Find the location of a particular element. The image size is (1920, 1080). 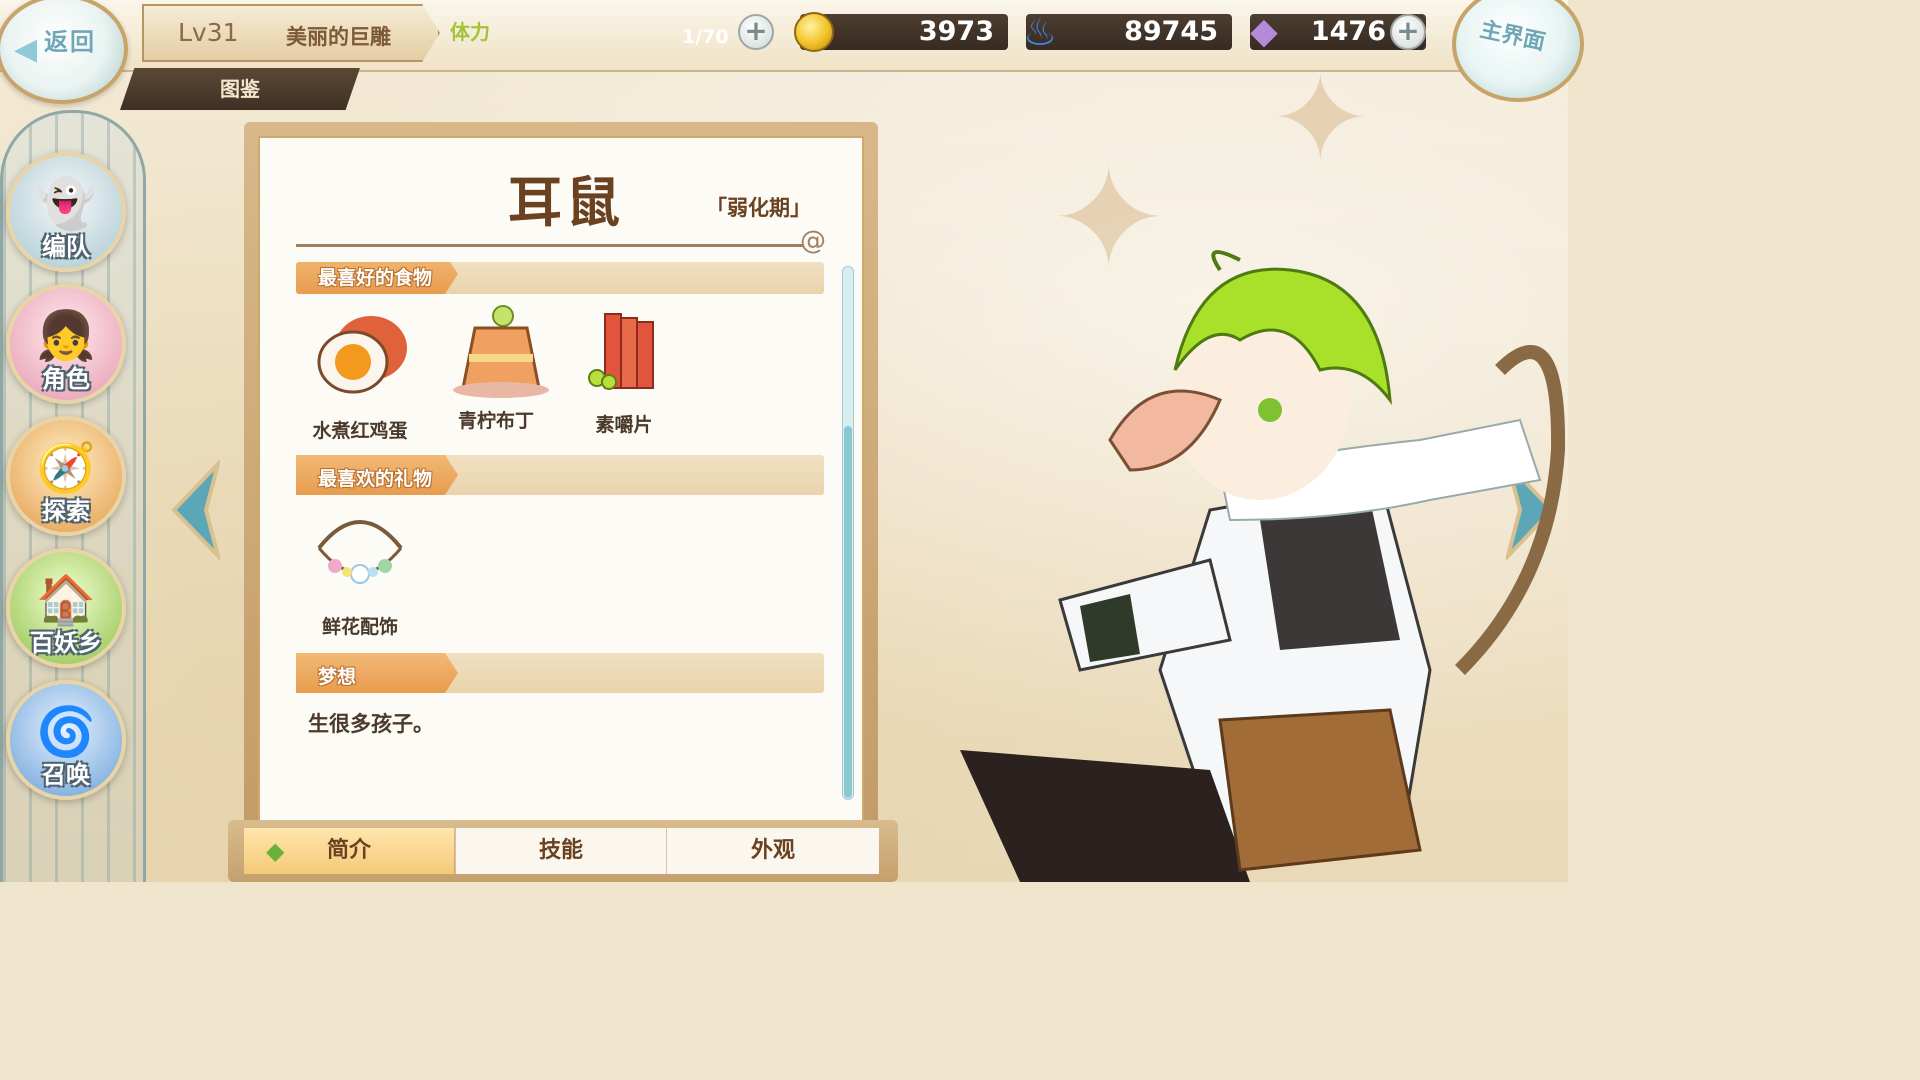

section-tag: 最喜好的食物 is located at coordinates (377, 278).